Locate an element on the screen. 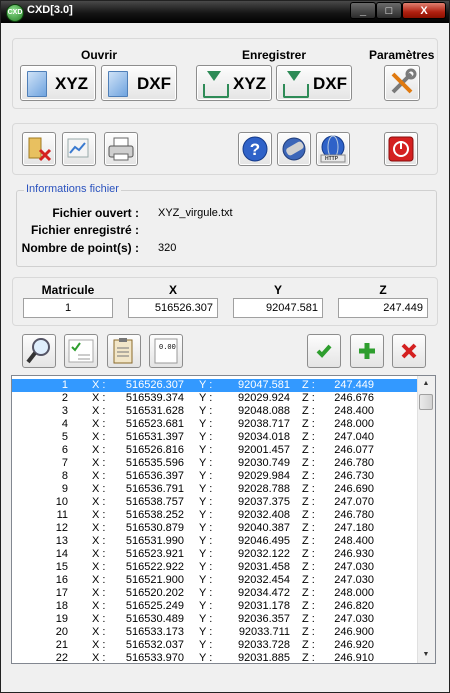 Image resolution: width=450 pixels, height=693 pixels. scroll-thumb is located at coordinates (426, 402).